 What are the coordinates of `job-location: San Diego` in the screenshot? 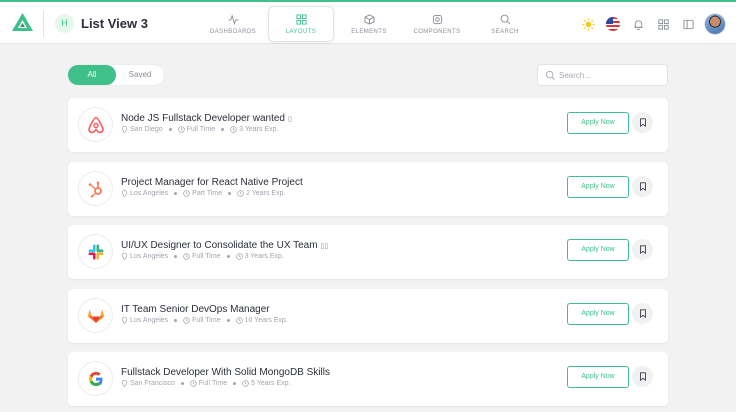 It's located at (142, 129).